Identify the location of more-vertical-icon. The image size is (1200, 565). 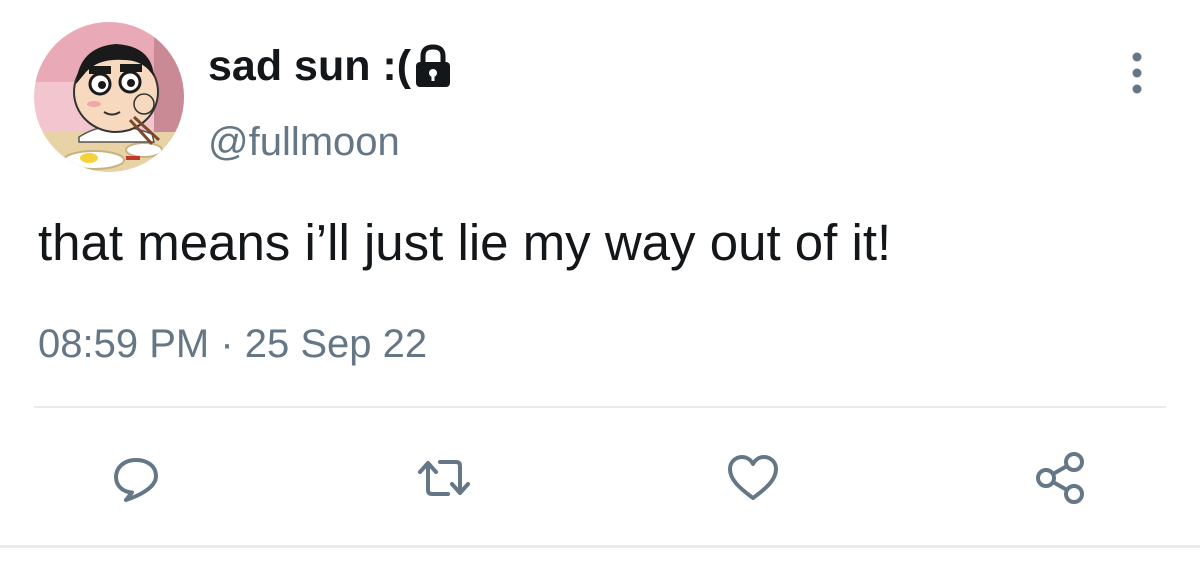
(1137, 73).